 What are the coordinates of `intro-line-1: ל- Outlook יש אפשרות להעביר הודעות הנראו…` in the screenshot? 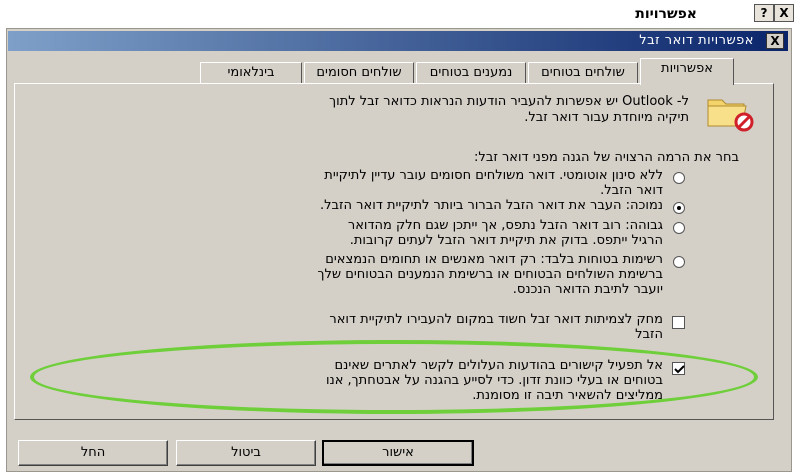 It's located at (509, 101).